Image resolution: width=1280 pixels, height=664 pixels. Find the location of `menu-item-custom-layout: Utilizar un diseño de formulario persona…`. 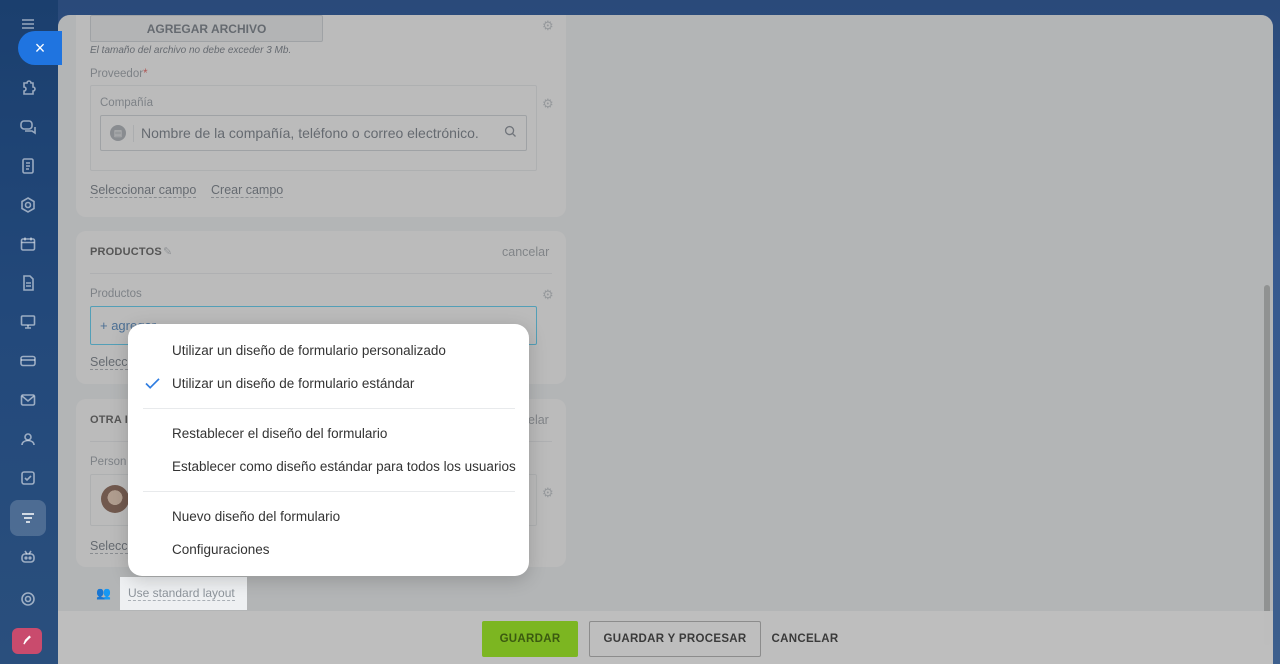

menu-item-custom-layout: Utilizar un diseño de formulario persona… is located at coordinates (309, 350).